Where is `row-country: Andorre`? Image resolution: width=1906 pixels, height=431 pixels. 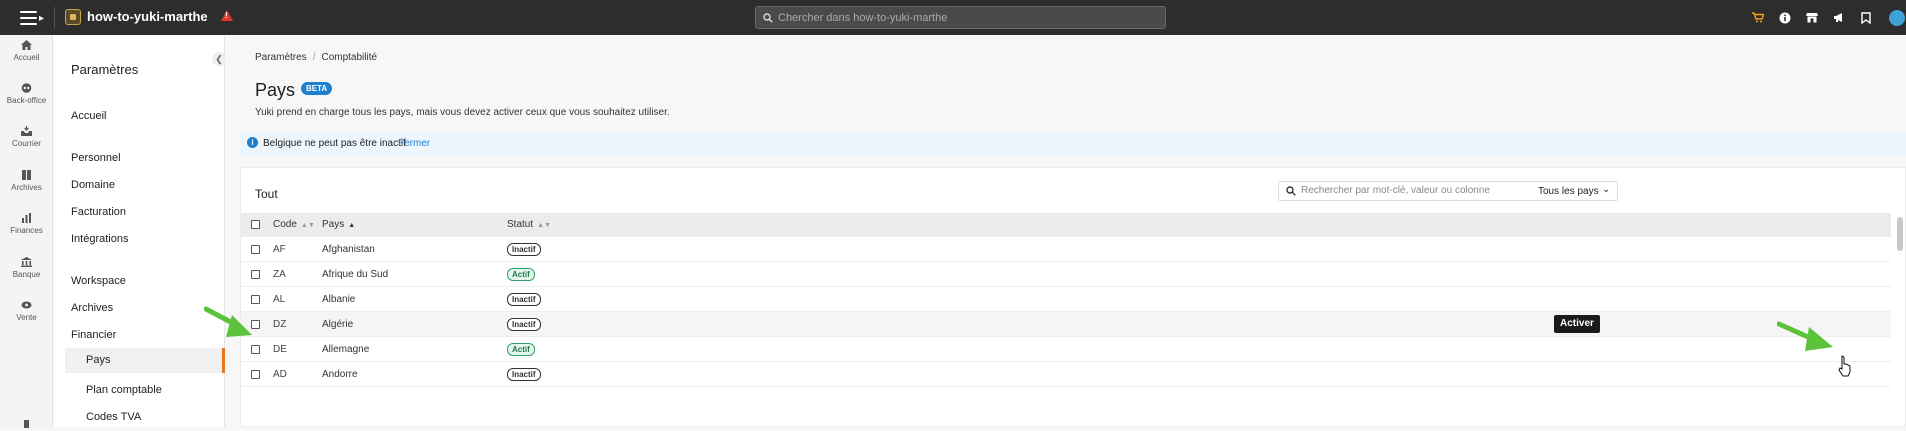 row-country: Andorre is located at coordinates (340, 374).